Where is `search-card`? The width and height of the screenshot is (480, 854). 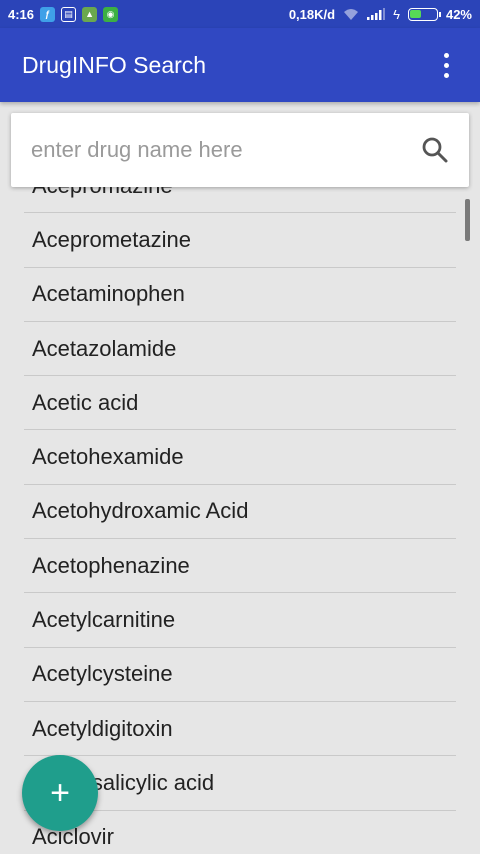
search-card is located at coordinates (240, 150).